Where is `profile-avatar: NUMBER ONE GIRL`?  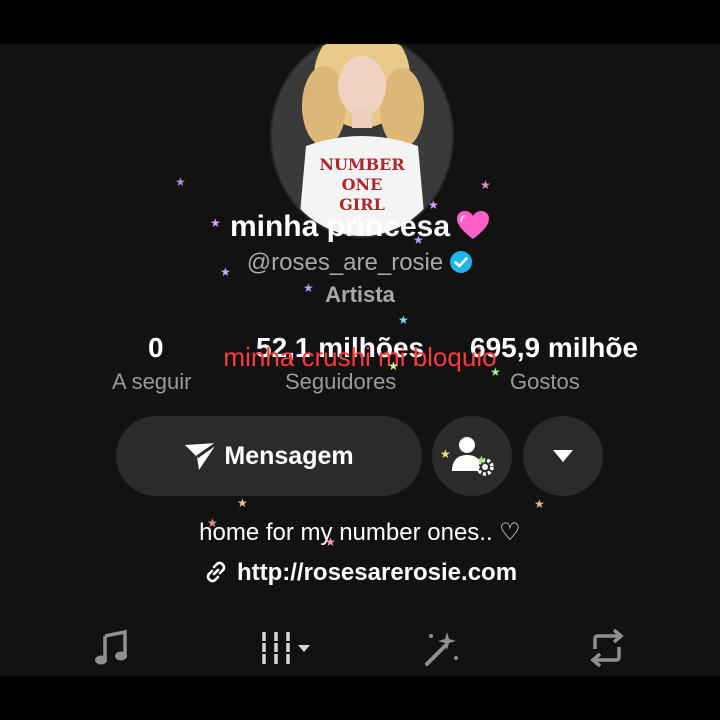 profile-avatar: NUMBER ONE GIRL is located at coordinates (362, 141).